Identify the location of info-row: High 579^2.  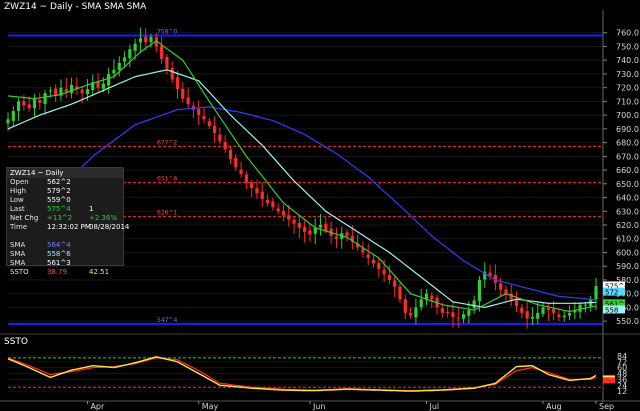
(65, 191).